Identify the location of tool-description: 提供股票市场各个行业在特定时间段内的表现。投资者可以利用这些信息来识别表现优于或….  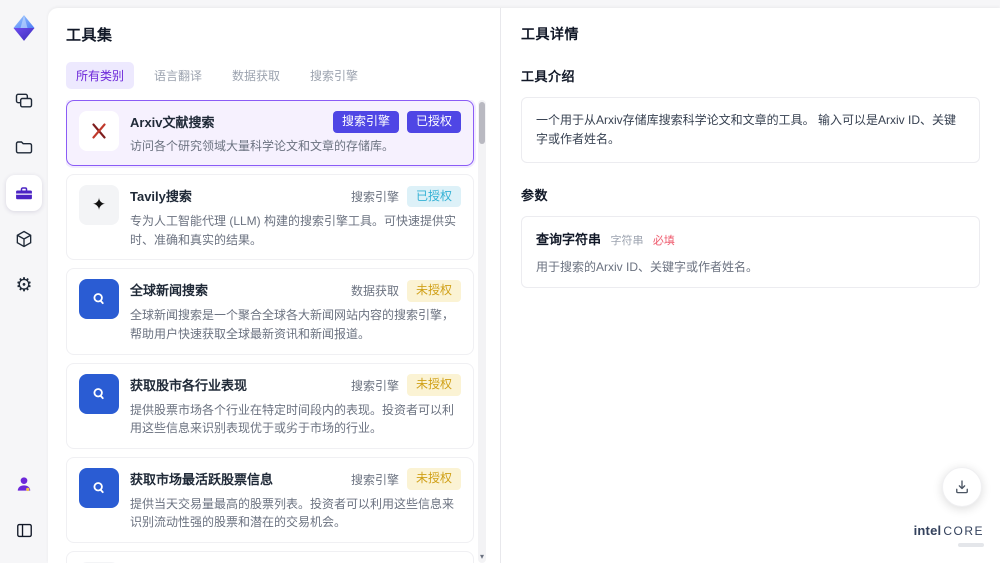
(292, 419).